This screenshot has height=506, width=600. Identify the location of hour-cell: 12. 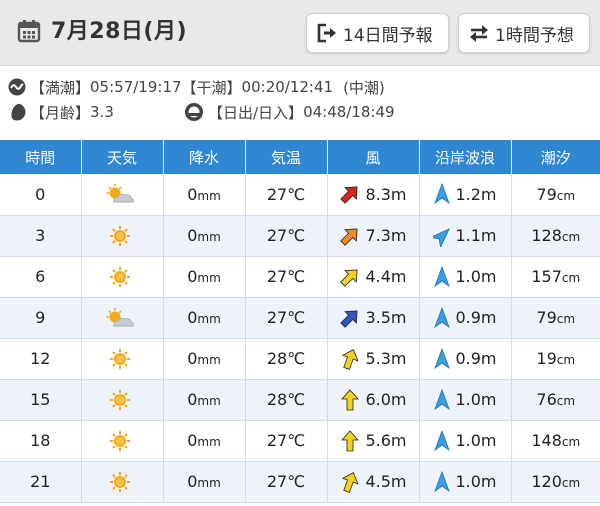
(41, 359).